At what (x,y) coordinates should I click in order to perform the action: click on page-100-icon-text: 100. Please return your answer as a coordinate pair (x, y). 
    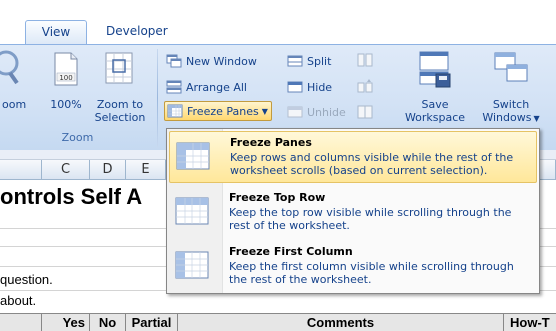
    Looking at the image, I should click on (65, 78).